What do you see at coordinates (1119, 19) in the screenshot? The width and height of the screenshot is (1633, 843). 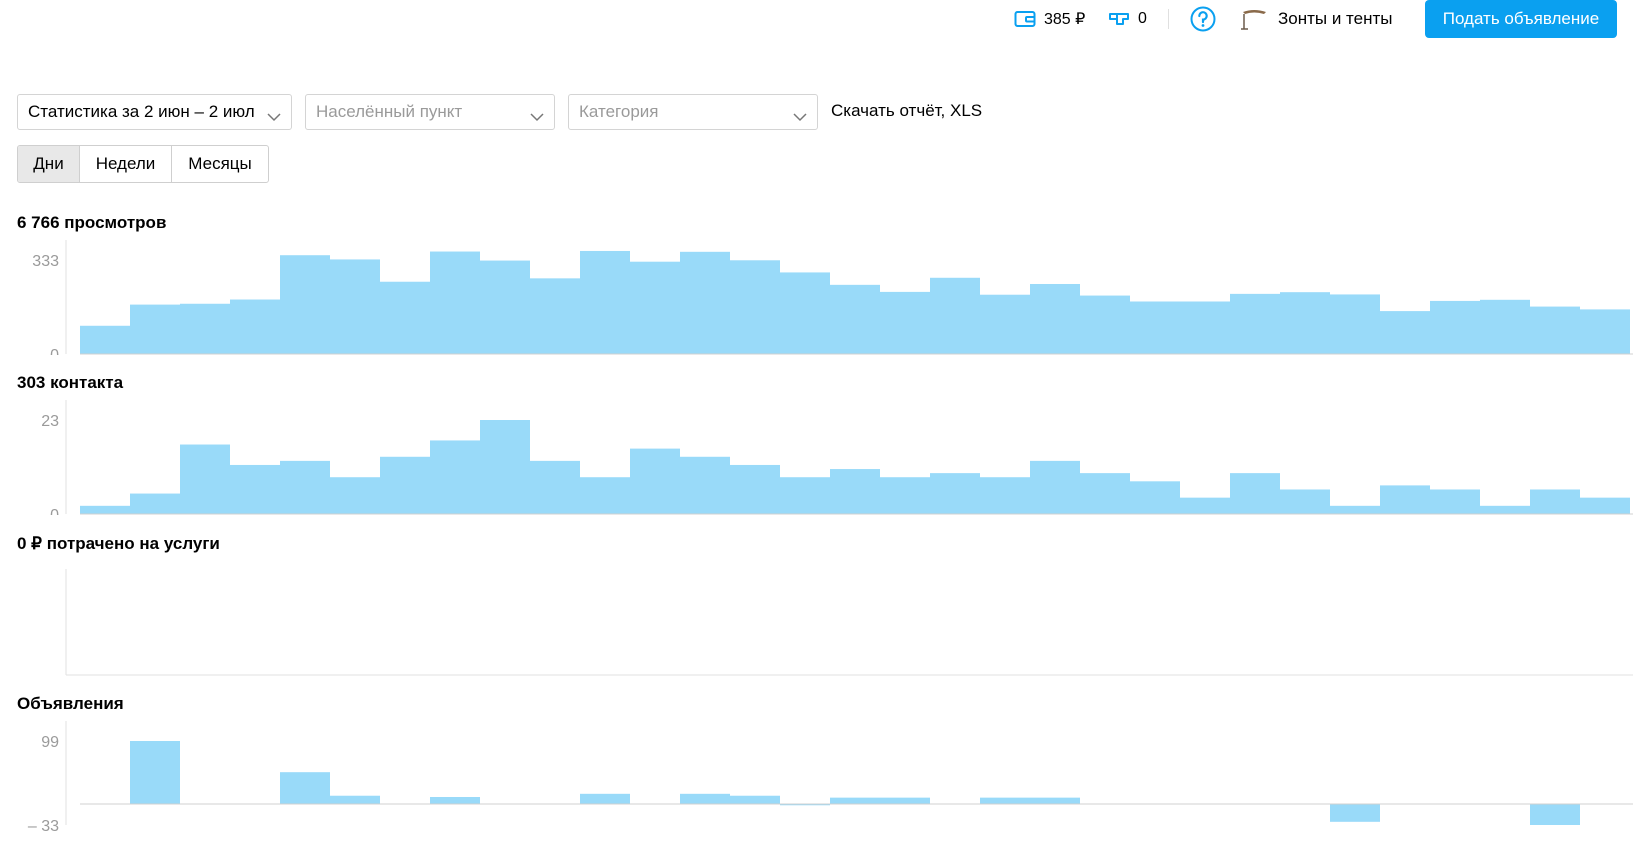 I see `bonus-icon` at bounding box center [1119, 19].